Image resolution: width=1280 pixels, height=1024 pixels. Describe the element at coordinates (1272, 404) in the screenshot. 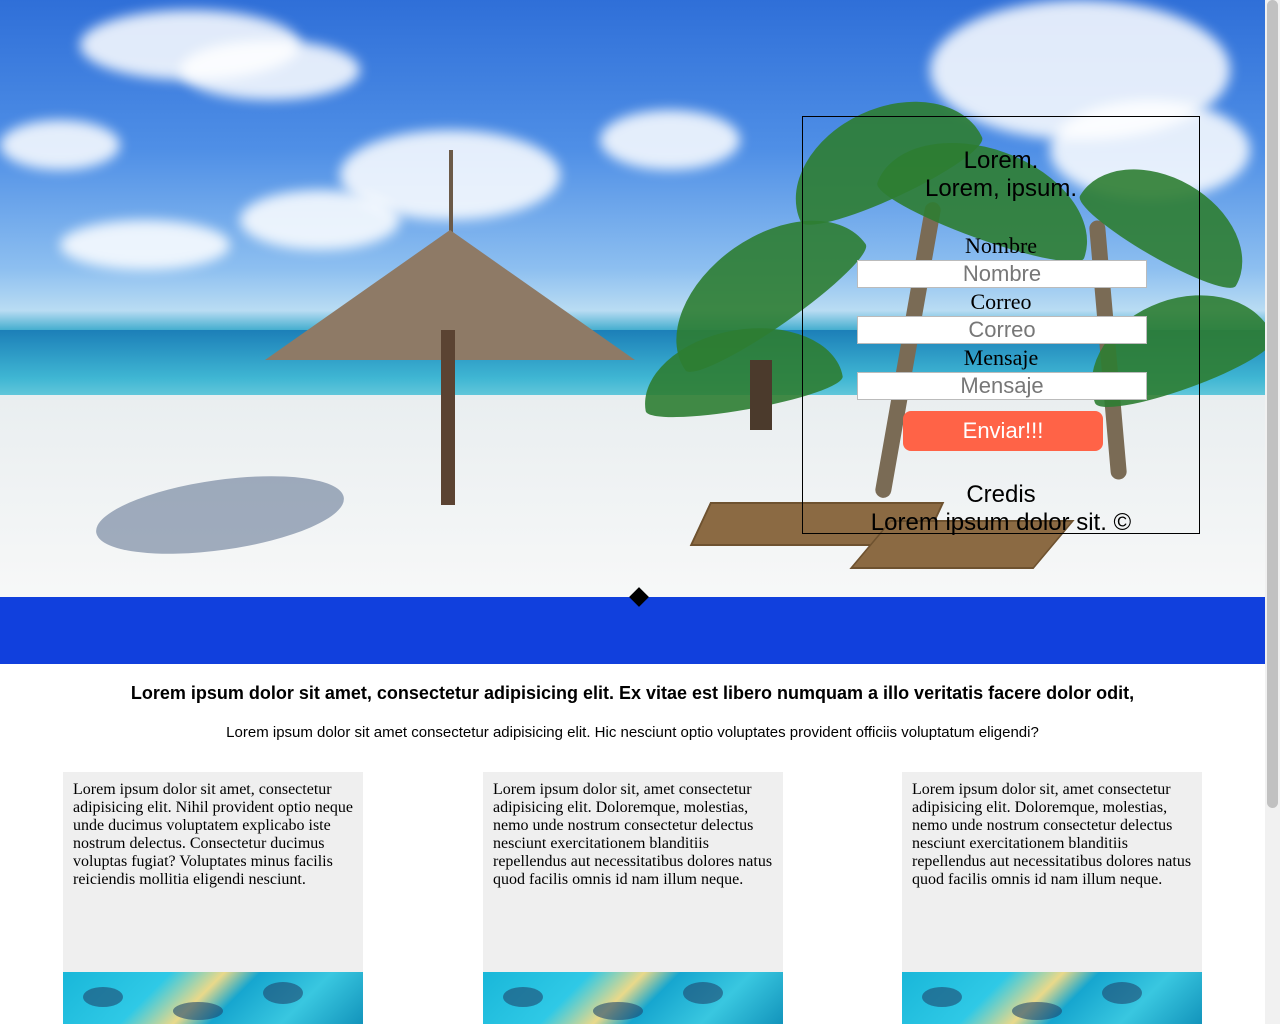

I see `scrollbar-thumb` at that location.